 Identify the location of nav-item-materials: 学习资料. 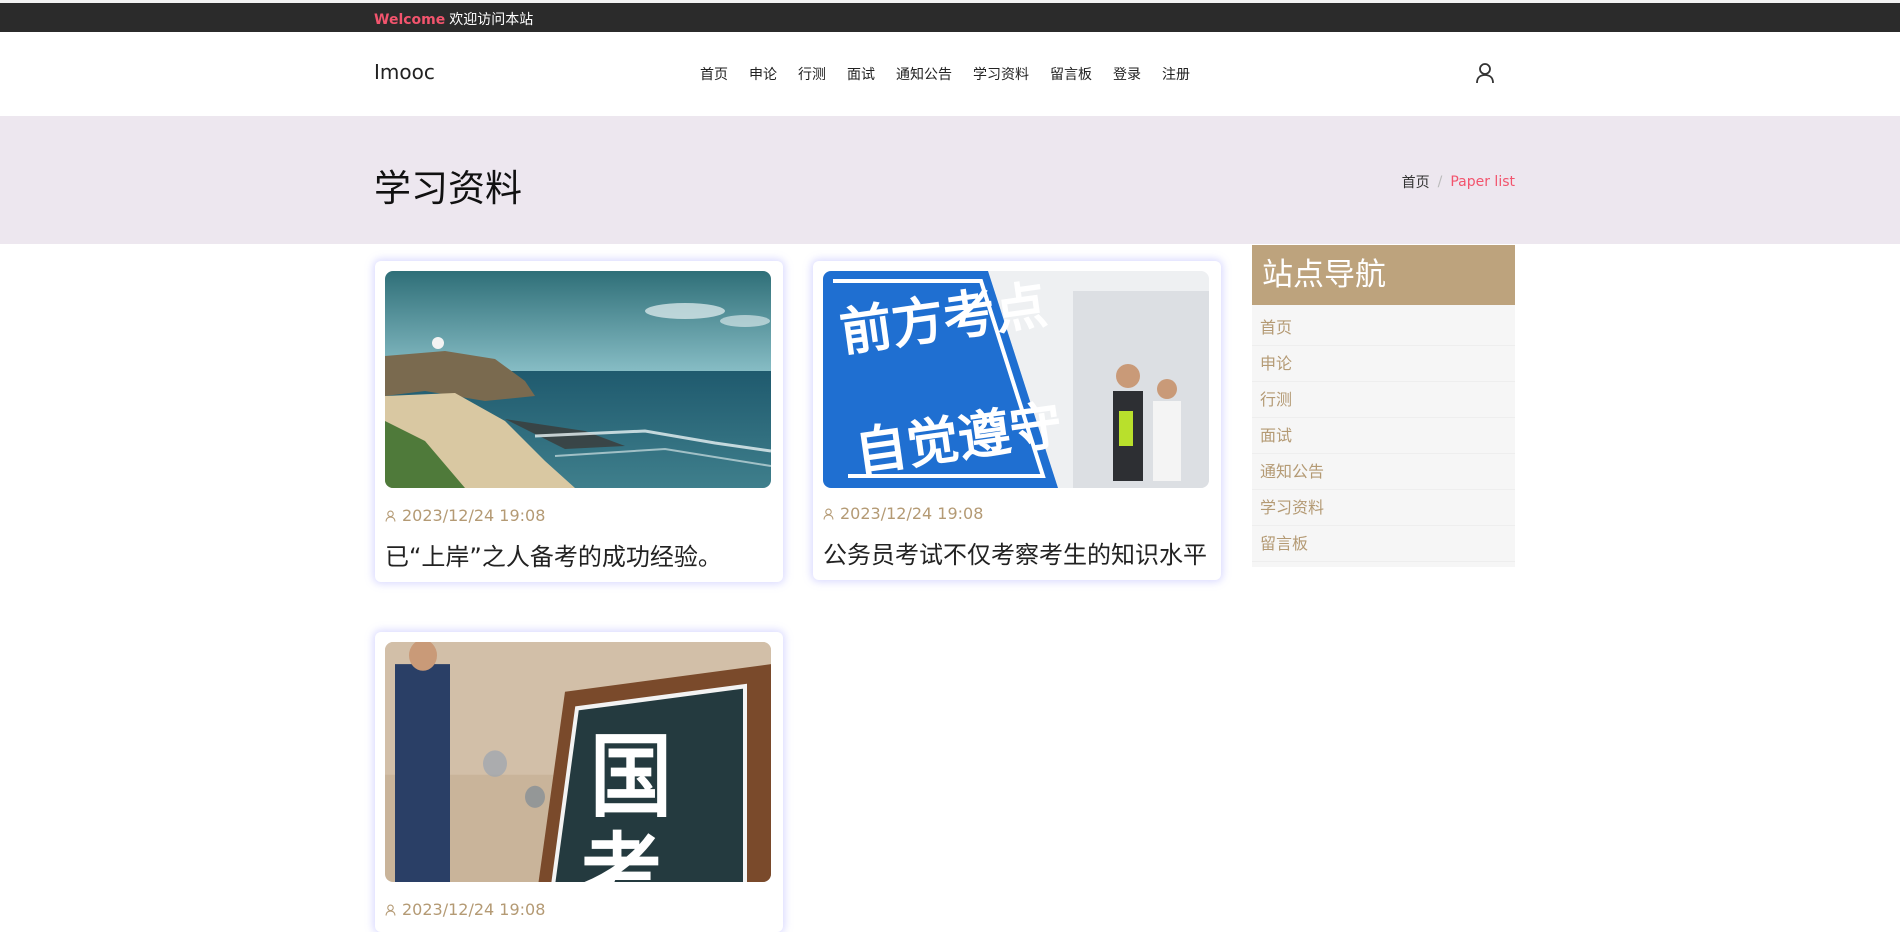
(1001, 74).